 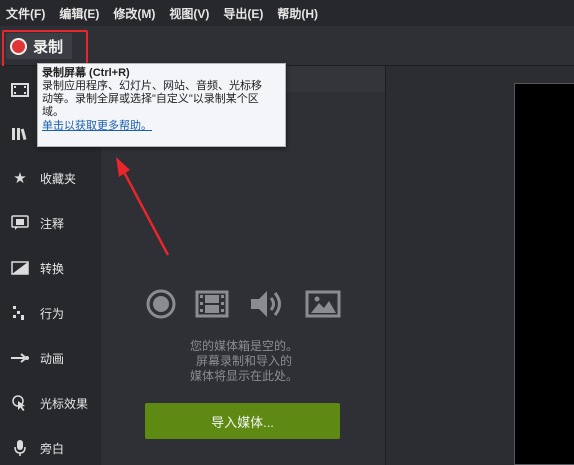 What do you see at coordinates (150, 99) in the screenshot?
I see `tooltip-description-line: 动等。录制全屏或选择"自定义"以录制某个区` at bounding box center [150, 99].